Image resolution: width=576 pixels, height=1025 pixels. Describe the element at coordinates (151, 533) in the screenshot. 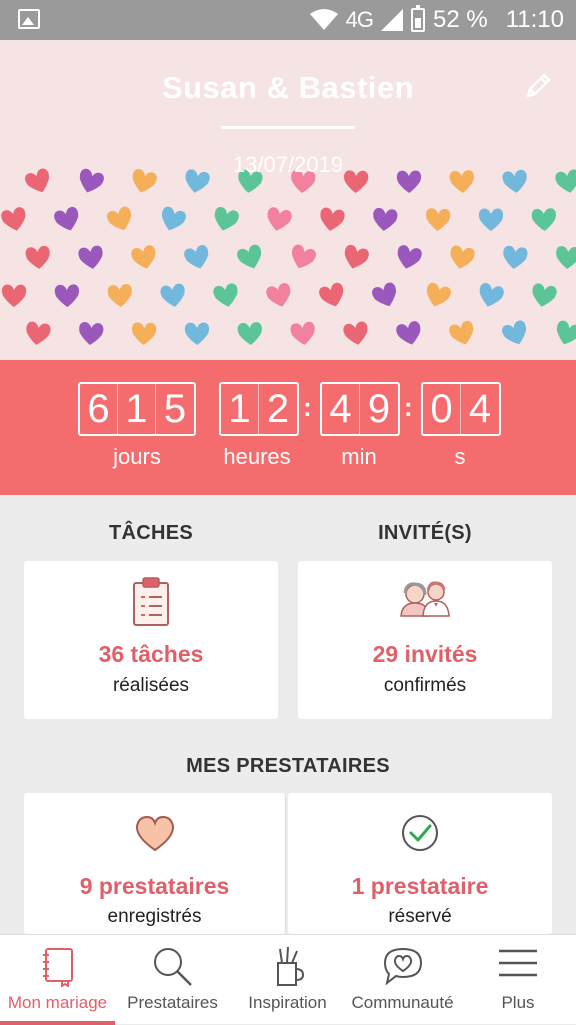

I see `tasks-title: TÂCHES` at that location.